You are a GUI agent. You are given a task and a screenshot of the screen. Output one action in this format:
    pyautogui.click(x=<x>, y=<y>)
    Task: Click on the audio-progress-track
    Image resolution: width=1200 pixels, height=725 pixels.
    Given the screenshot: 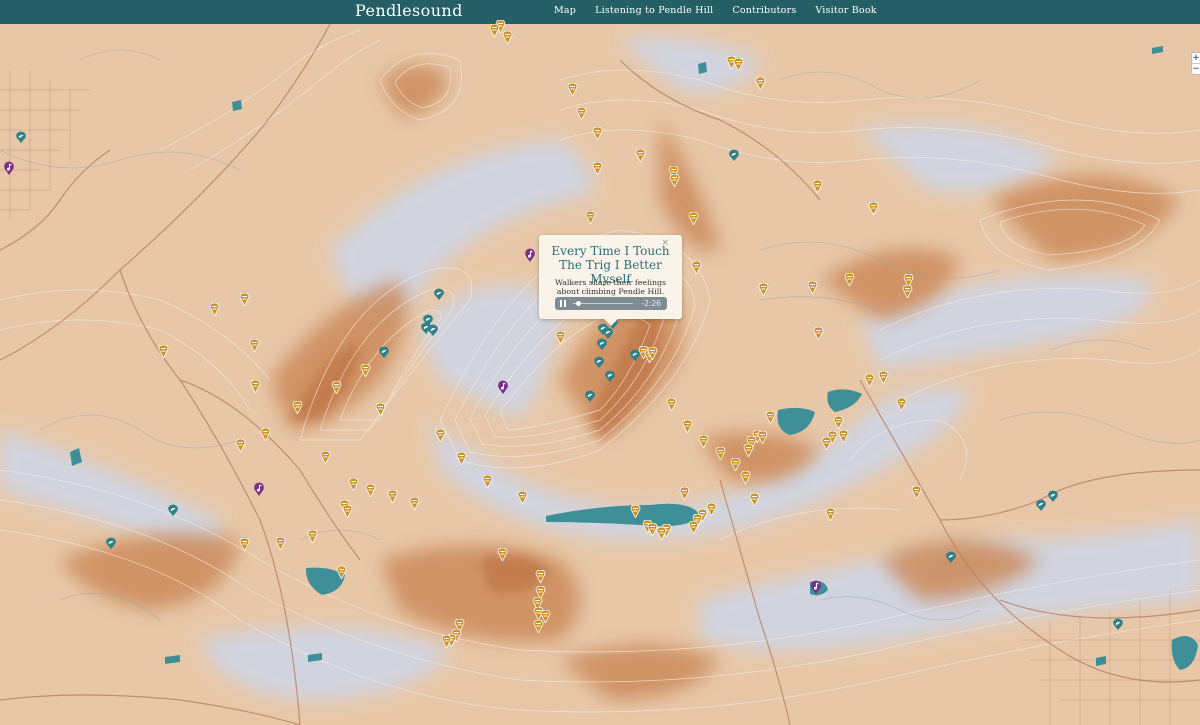 What is the action you would take?
    pyautogui.click(x=603, y=303)
    